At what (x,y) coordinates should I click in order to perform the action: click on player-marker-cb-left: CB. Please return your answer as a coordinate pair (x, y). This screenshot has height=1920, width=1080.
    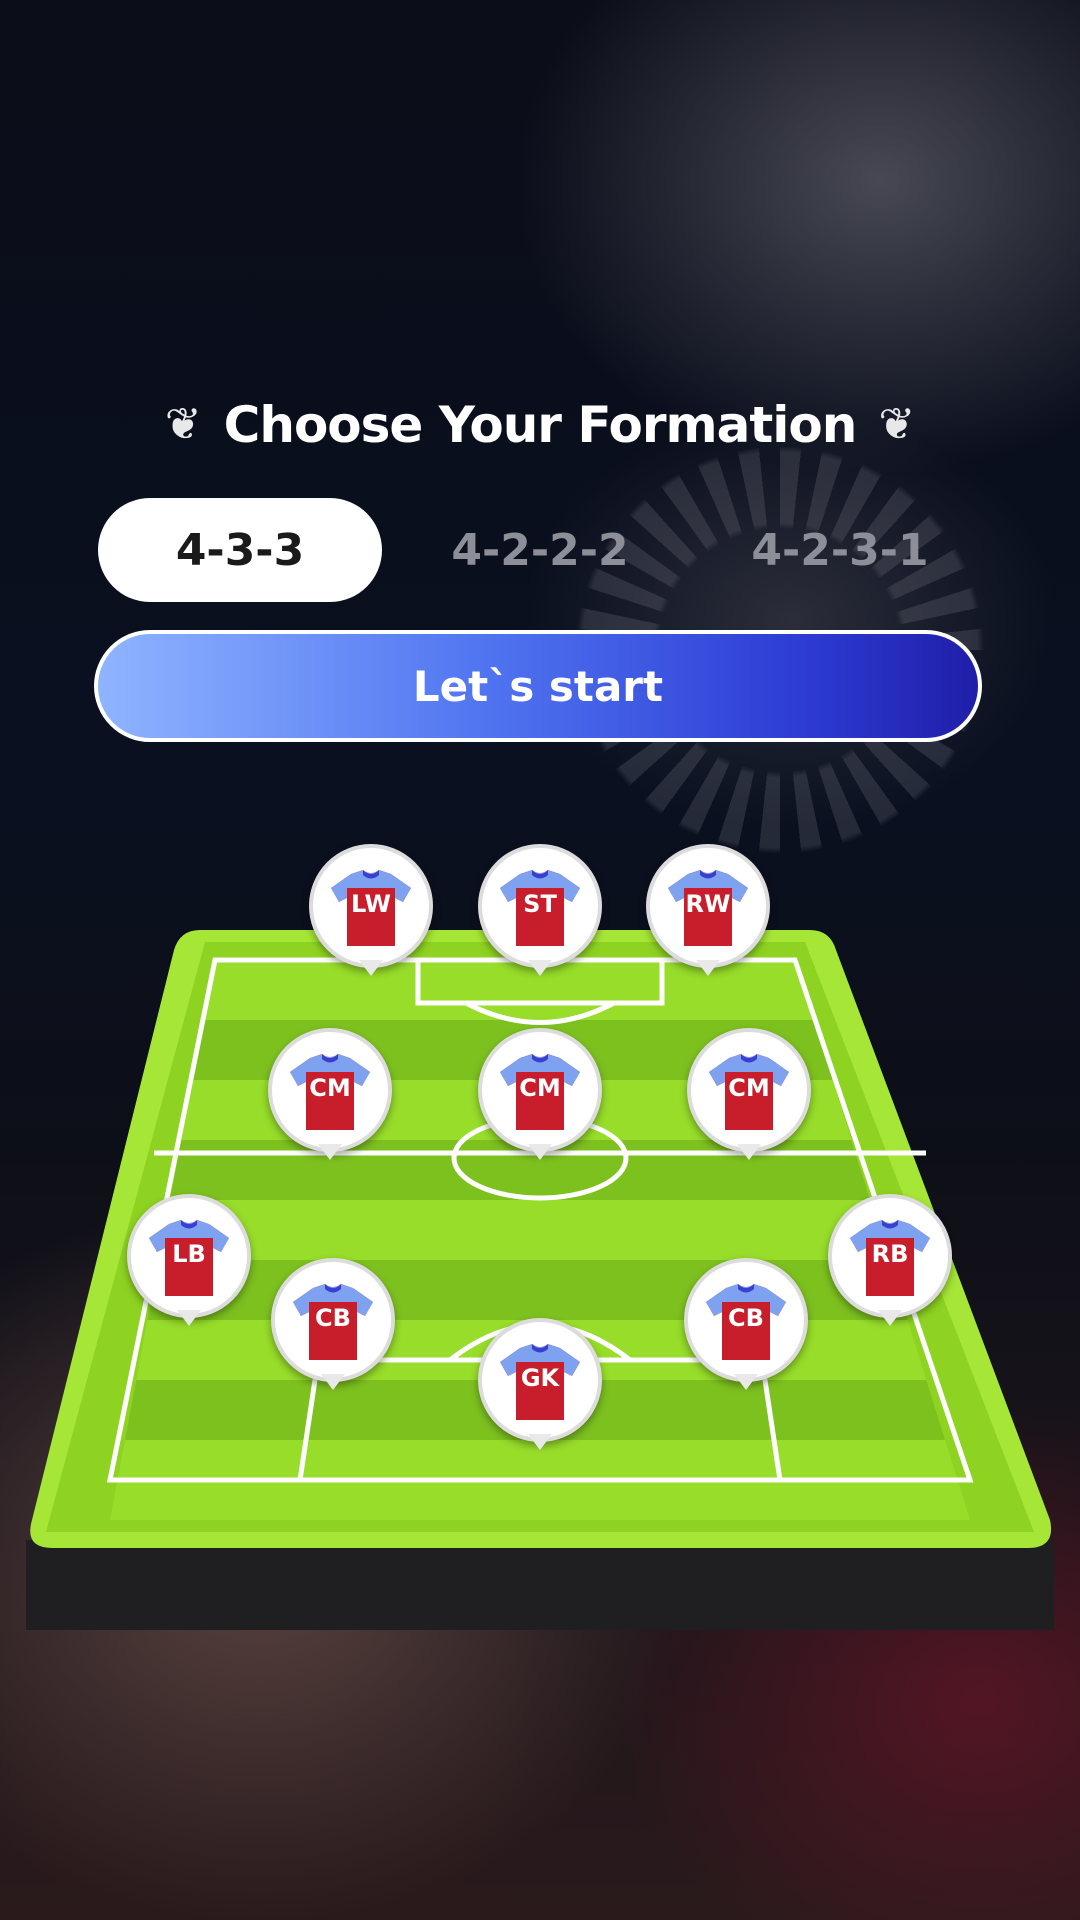
    Looking at the image, I should click on (333, 1332).